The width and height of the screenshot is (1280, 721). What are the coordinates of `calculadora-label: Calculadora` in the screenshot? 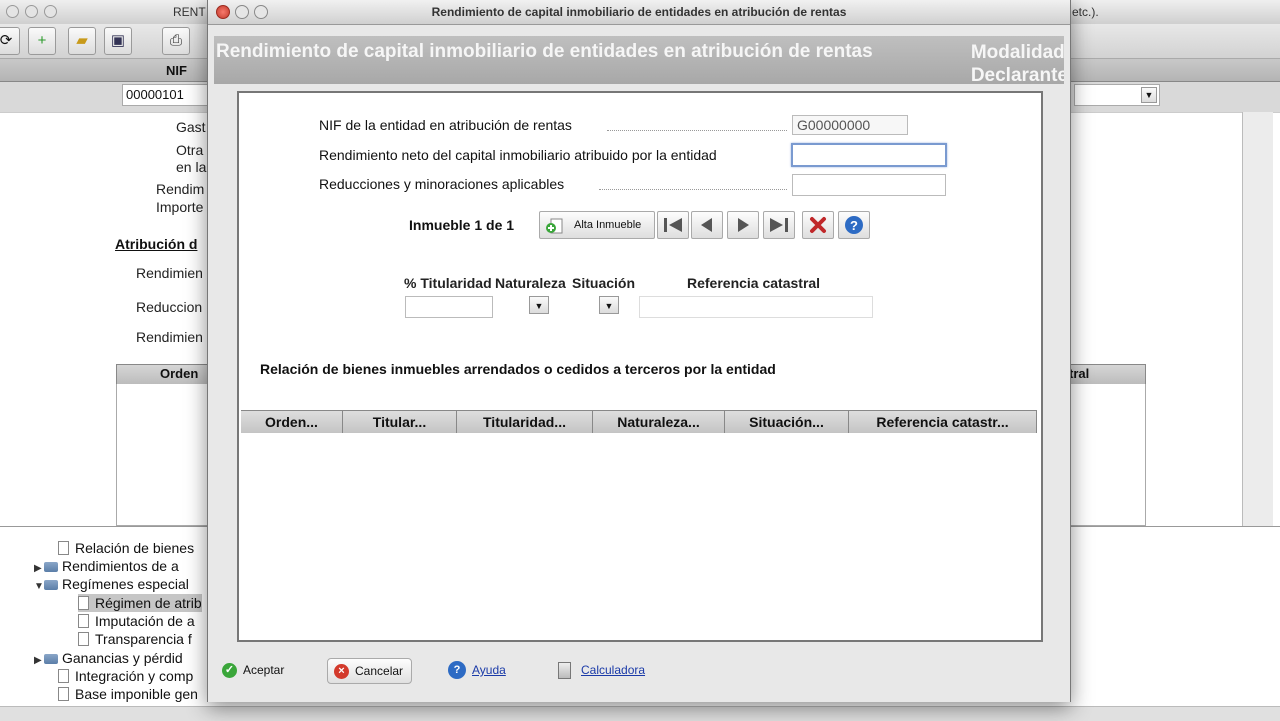 It's located at (613, 670).